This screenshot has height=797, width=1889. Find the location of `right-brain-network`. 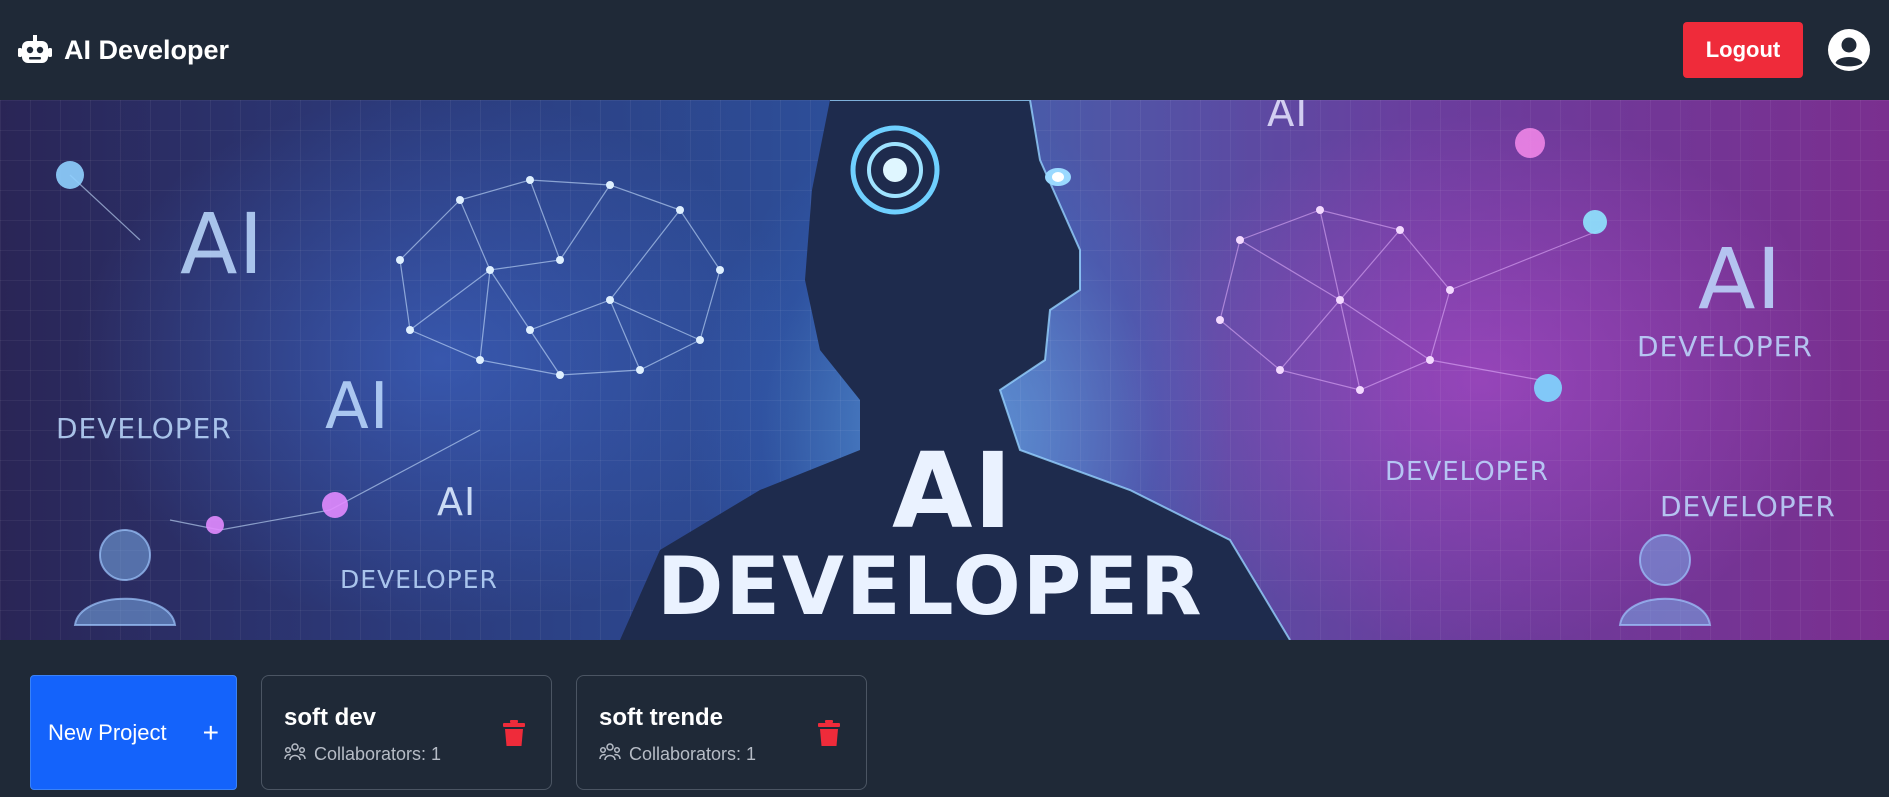

right-brain-network is located at coordinates (1410, 300).